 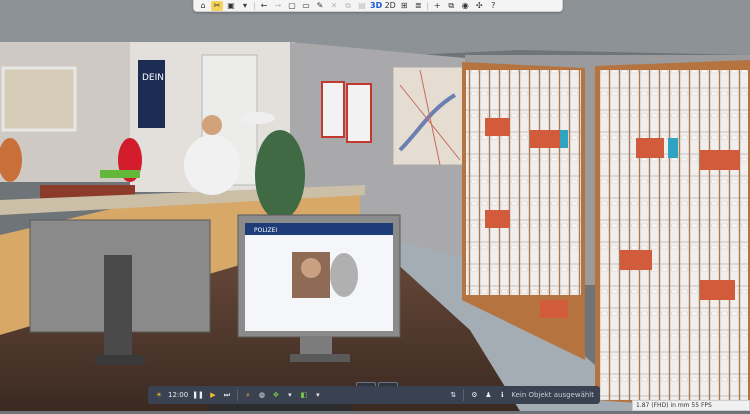 What do you see at coordinates (217, 5) in the screenshot?
I see `tools-icon: ✂` at bounding box center [217, 5].